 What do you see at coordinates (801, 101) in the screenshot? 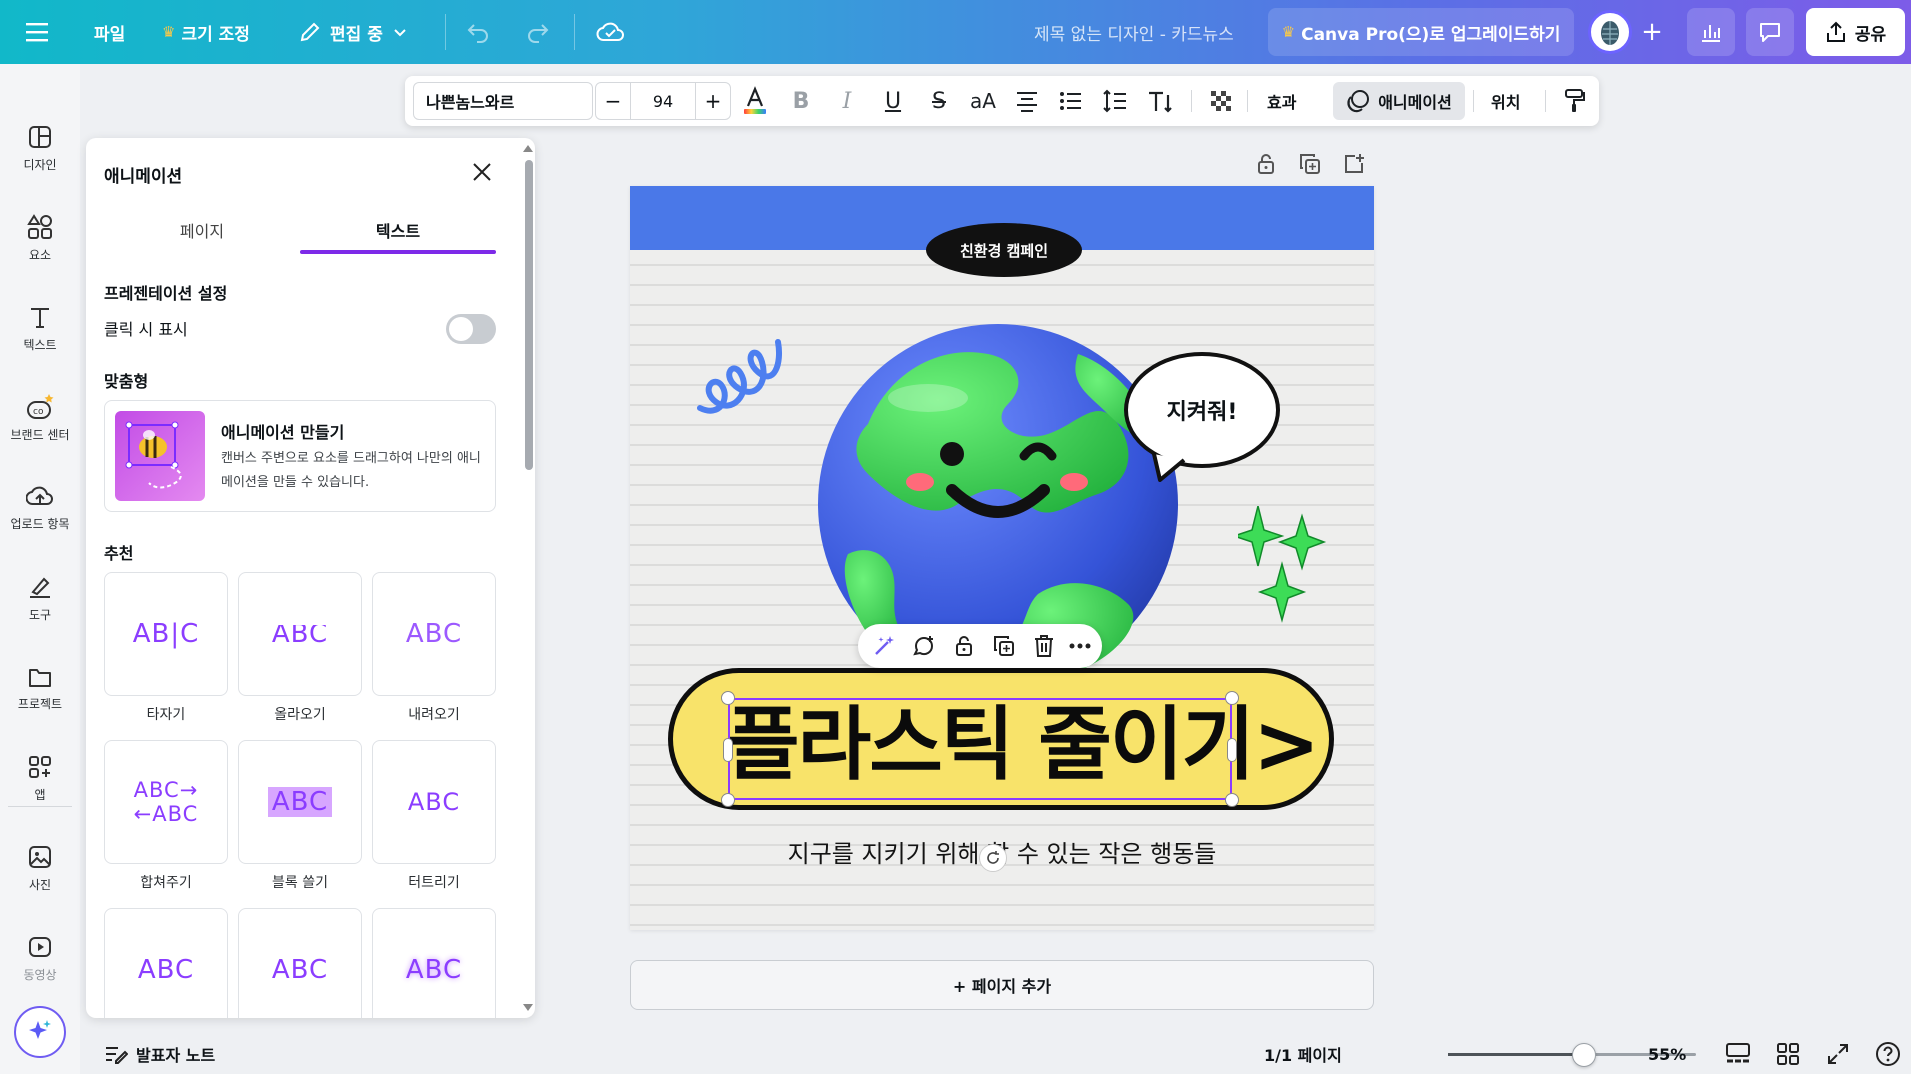
I see `bold-button: B` at bounding box center [801, 101].